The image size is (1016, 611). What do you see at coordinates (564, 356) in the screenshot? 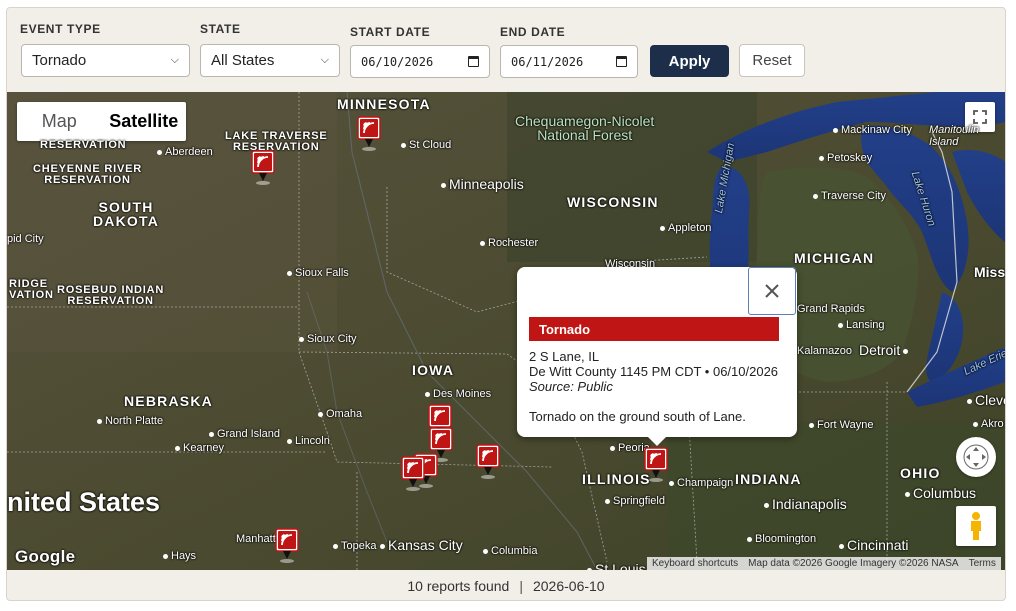
I see `report-location: 2 S Lane, IL` at bounding box center [564, 356].